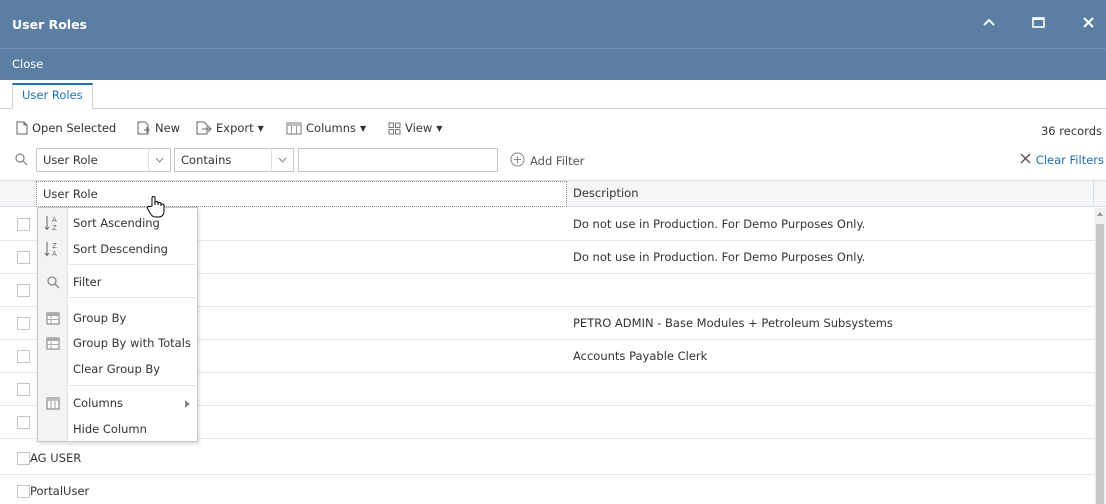 The height and width of the screenshot is (504, 1106). What do you see at coordinates (100, 318) in the screenshot?
I see `menu-item-label: Group By` at bounding box center [100, 318].